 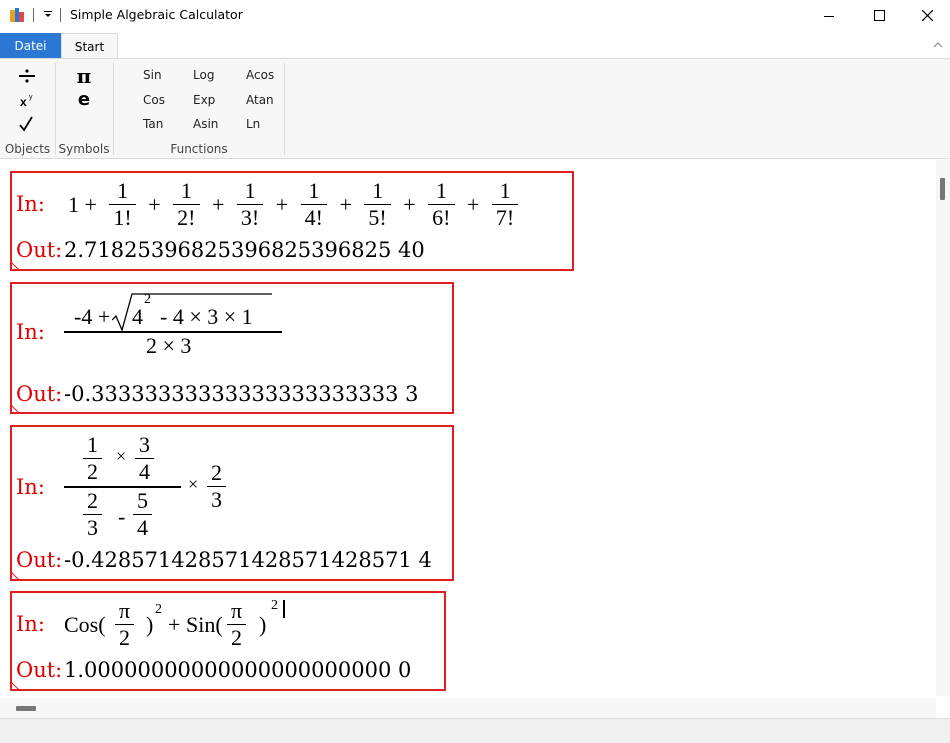 I want to click on group-symbols: π e Symbols, so click(x=84, y=109).